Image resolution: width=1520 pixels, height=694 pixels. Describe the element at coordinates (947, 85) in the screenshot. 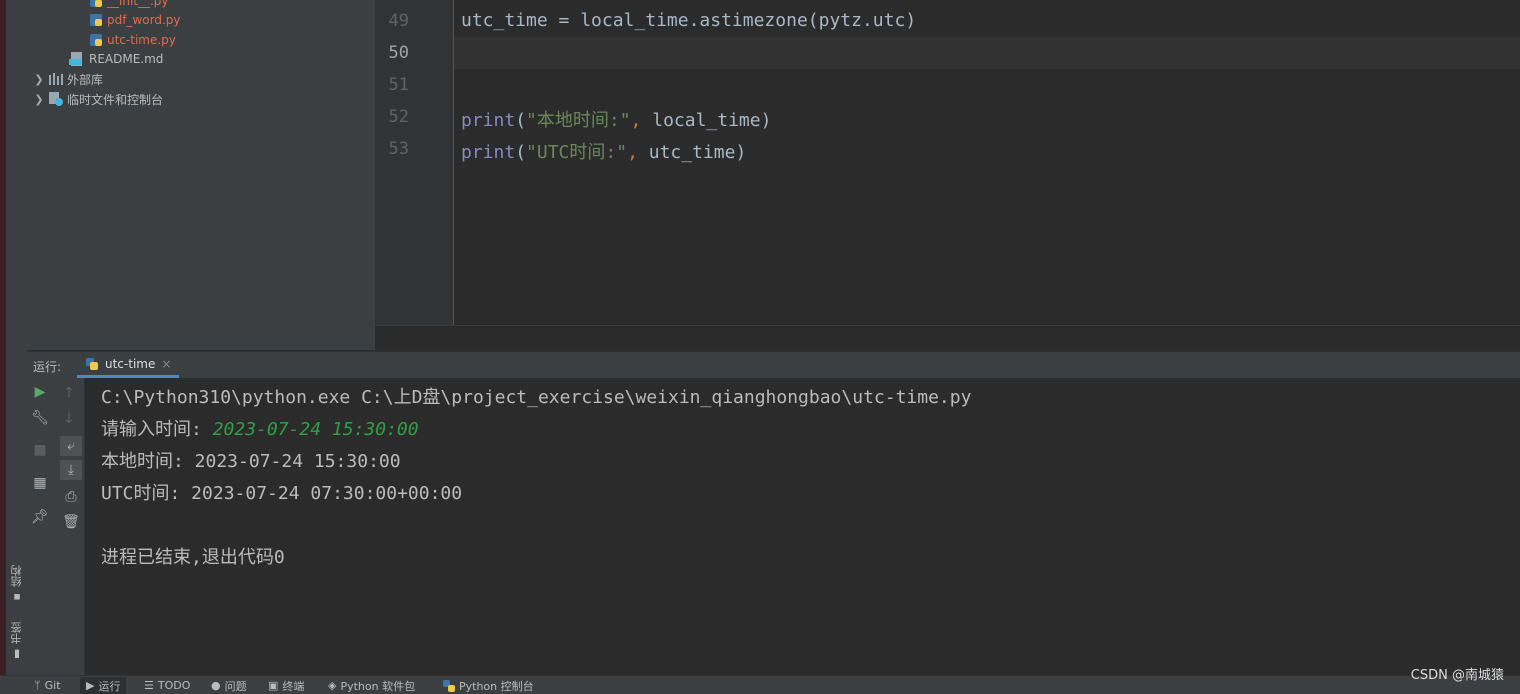

I see `code-line: 51` at that location.